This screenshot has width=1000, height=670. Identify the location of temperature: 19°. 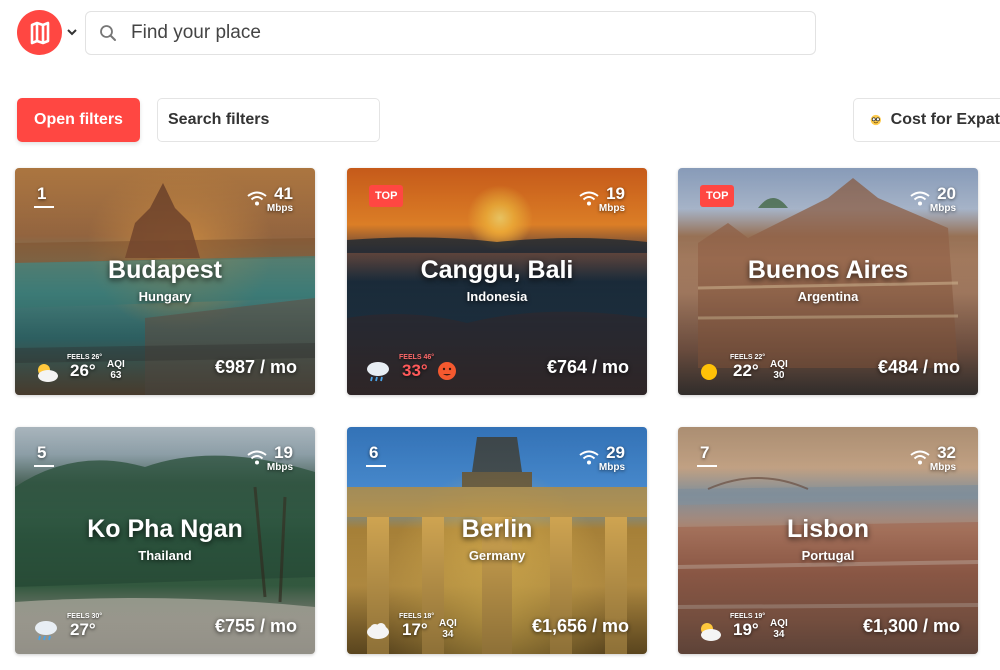
(746, 629).